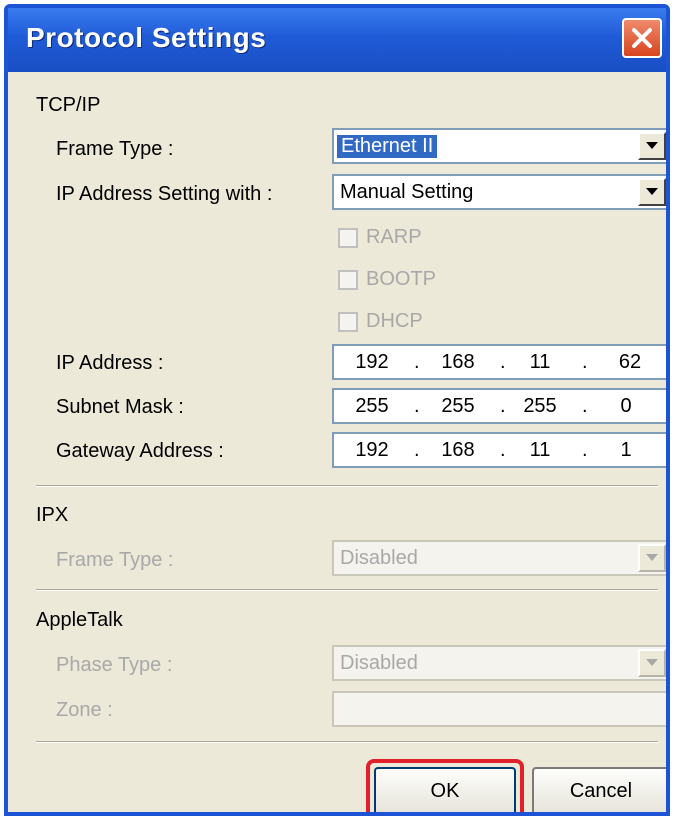 This screenshot has height=820, width=678. I want to click on ip-octet-1: 192, so click(372, 362).